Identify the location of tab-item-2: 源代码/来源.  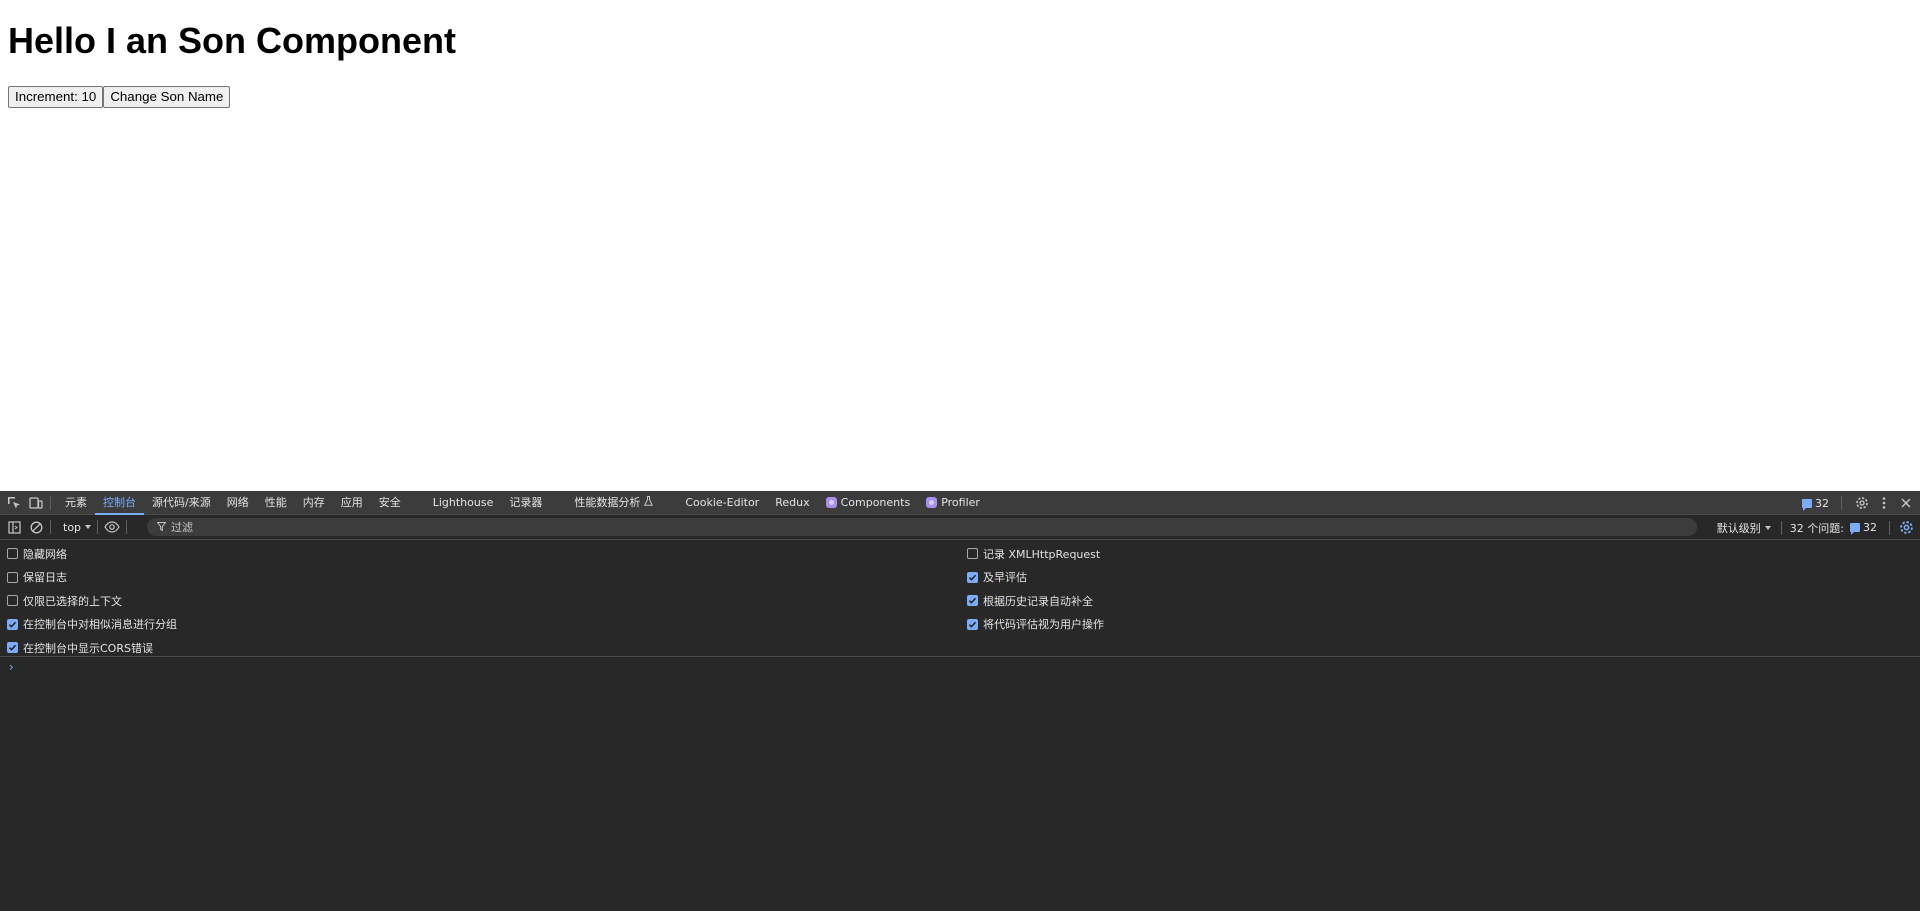
(181, 503).